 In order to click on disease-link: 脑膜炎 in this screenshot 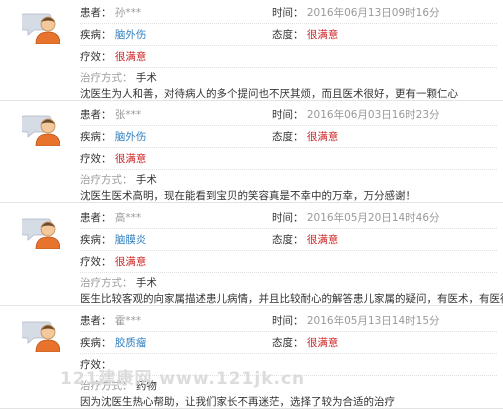, I will do `click(131, 240)`.